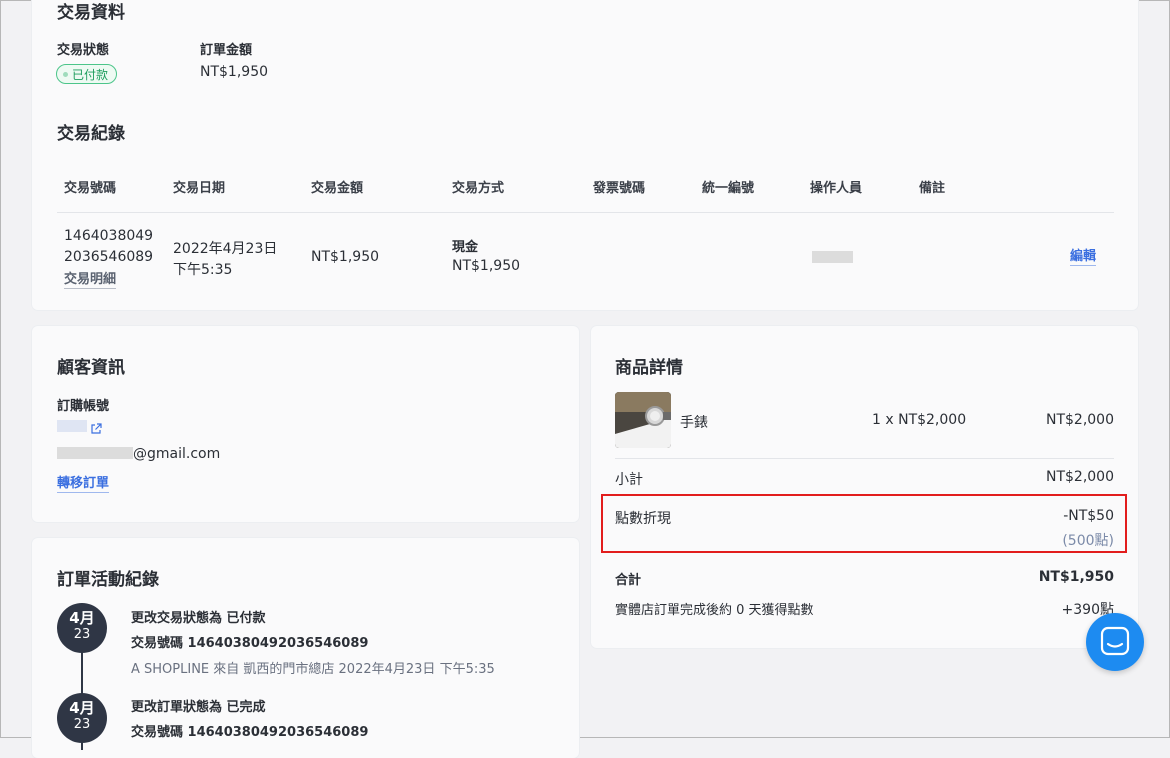  What do you see at coordinates (345, 257) in the screenshot?
I see `row-amount: NT$1,950` at bounding box center [345, 257].